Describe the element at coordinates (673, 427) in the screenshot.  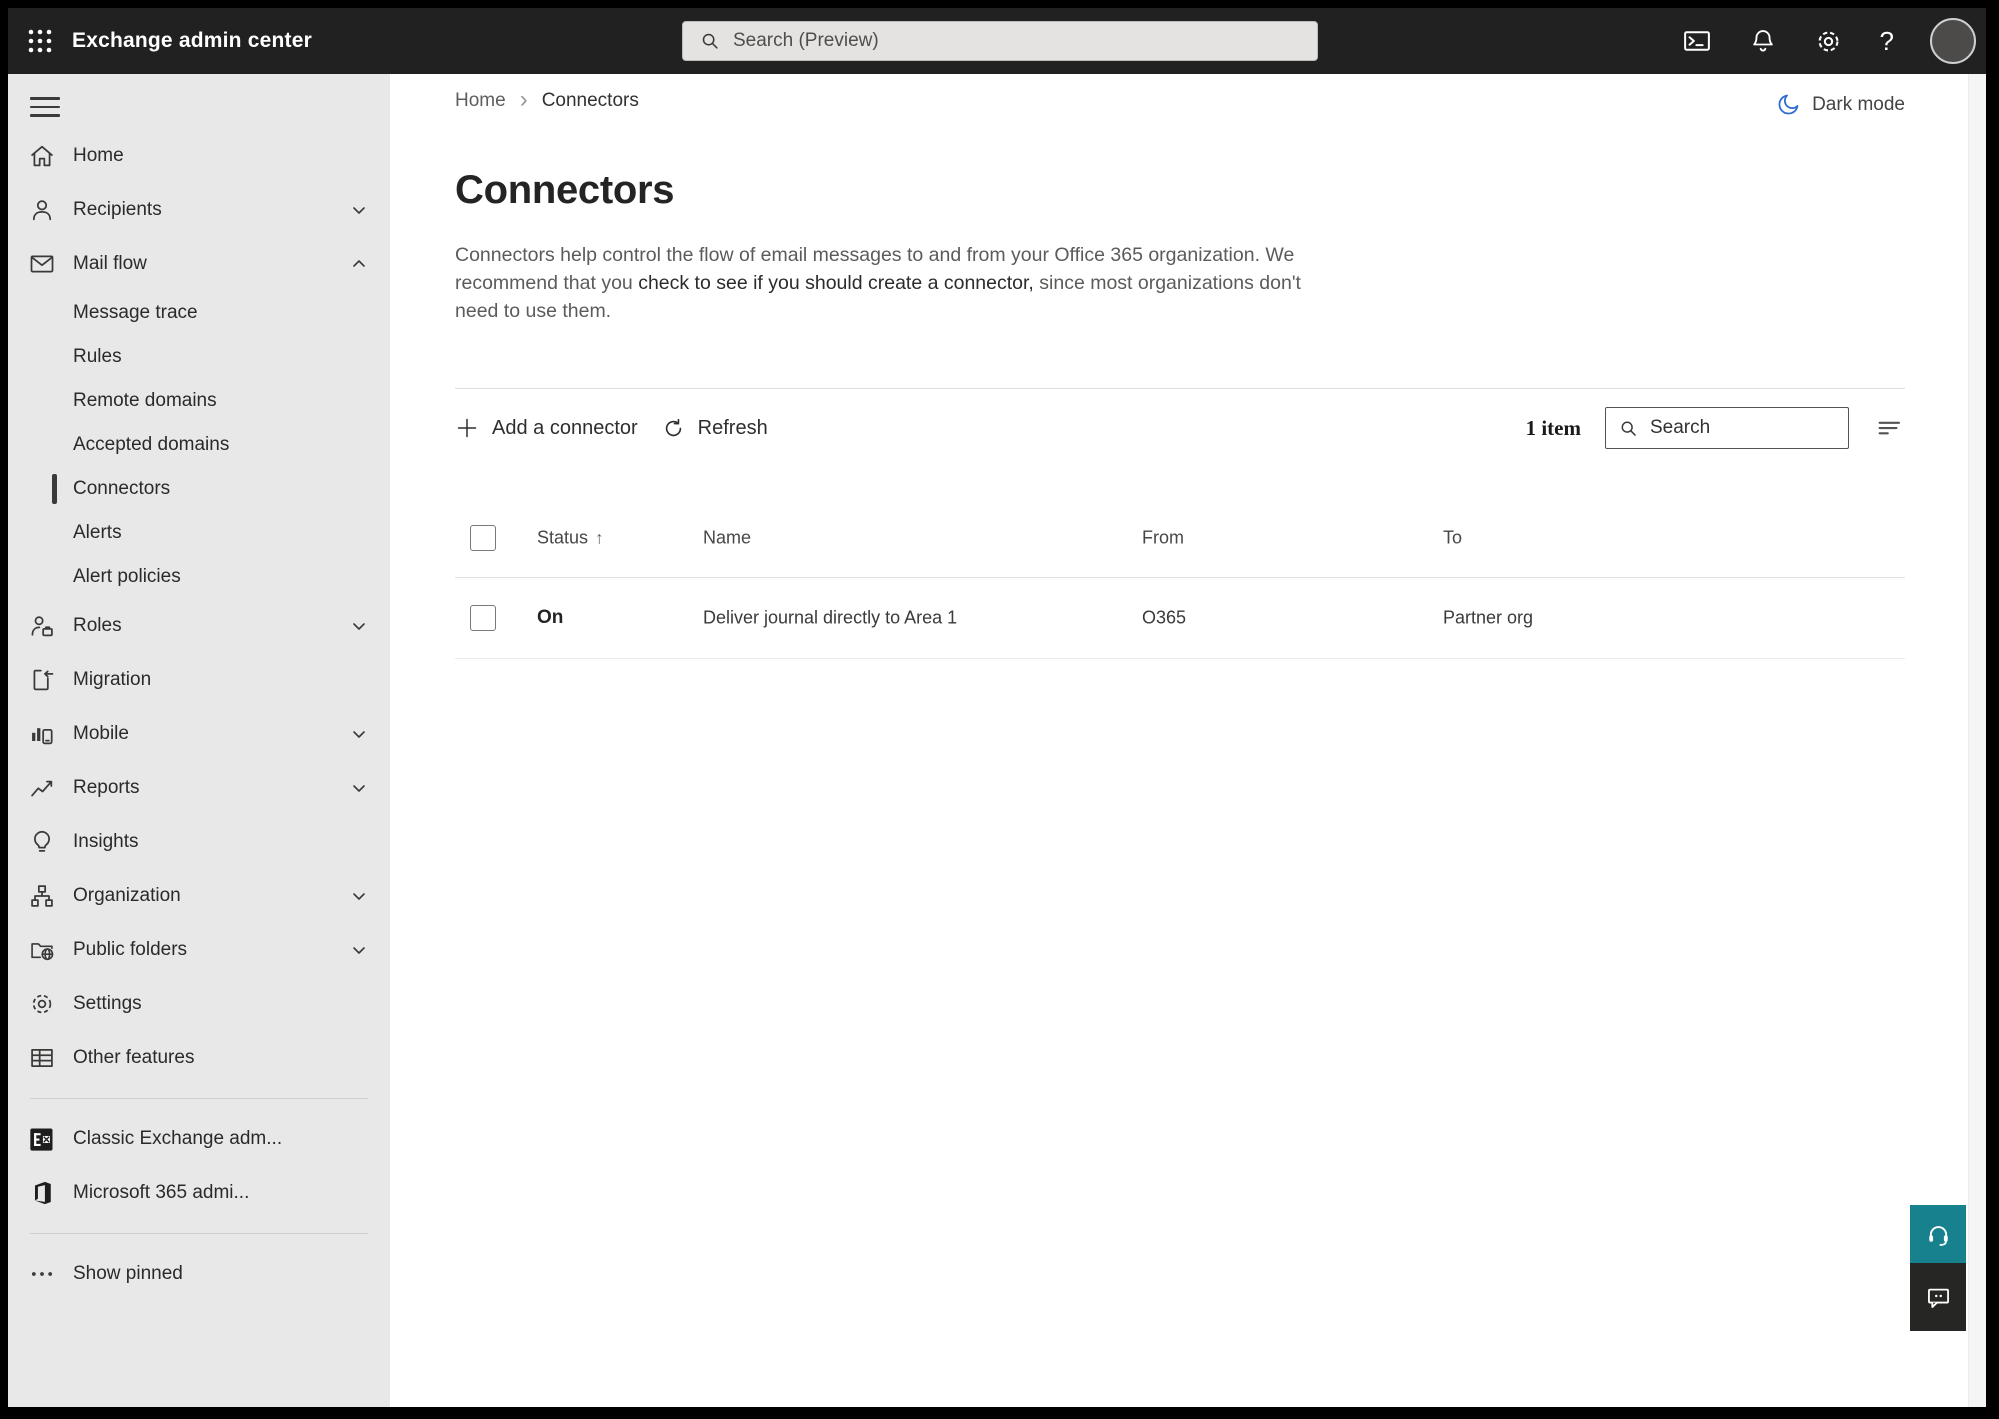
I see `refresh-icon` at that location.